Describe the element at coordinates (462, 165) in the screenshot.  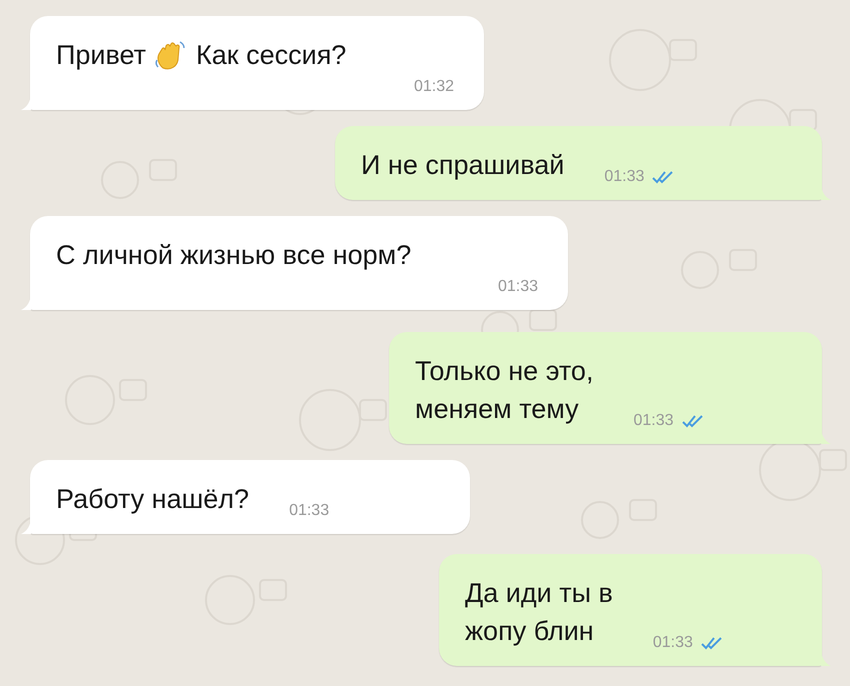
I see `message-text: И не спрашивай` at that location.